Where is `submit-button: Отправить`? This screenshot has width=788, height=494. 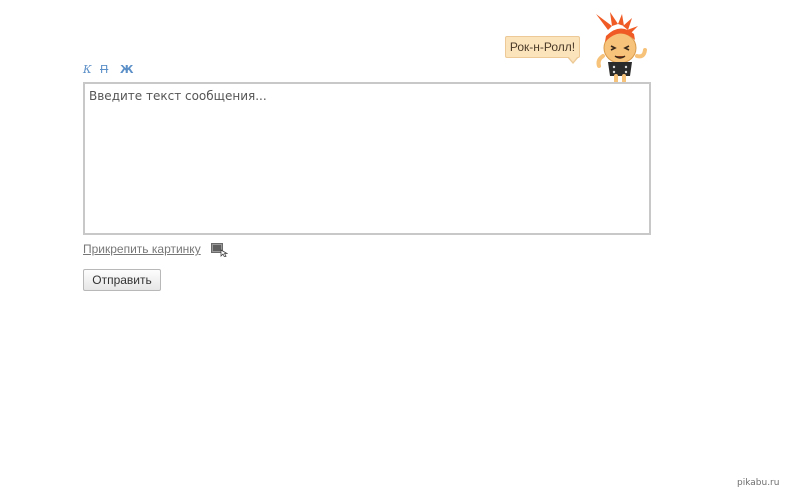 submit-button: Отправить is located at coordinates (122, 280).